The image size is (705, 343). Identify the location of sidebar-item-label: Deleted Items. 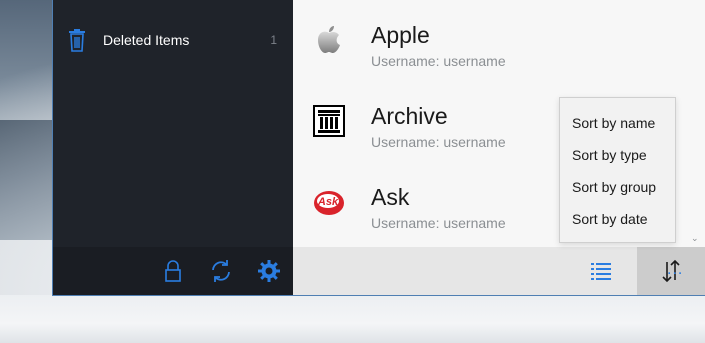
(146, 40).